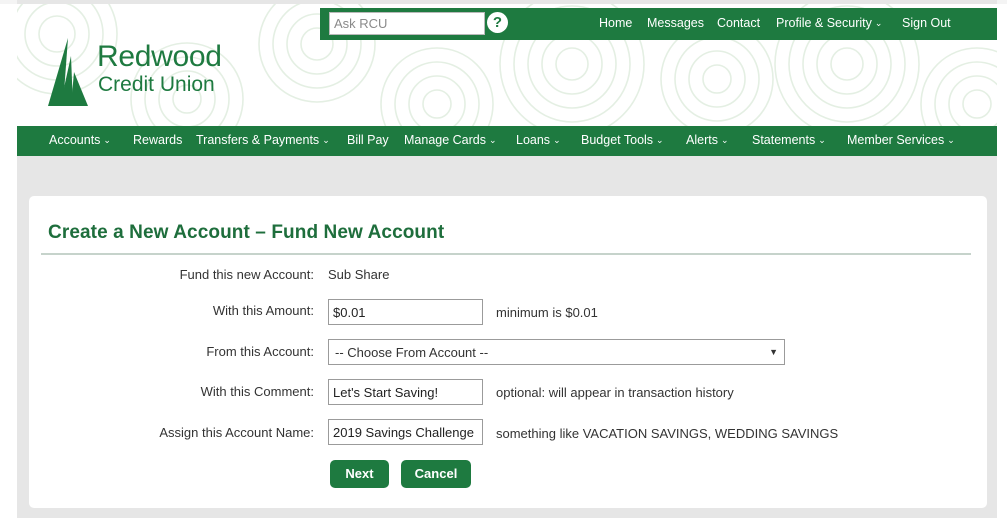 This screenshot has width=1007, height=518. Describe the element at coordinates (359, 474) in the screenshot. I see `next-button: Next` at that location.